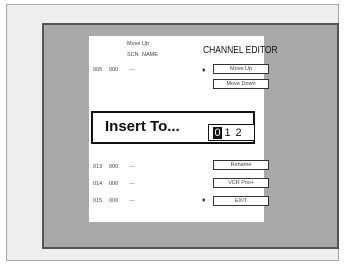 This screenshot has width=347, height=267. Describe the element at coordinates (238, 133) in the screenshot. I see `digit-2: 2` at that location.